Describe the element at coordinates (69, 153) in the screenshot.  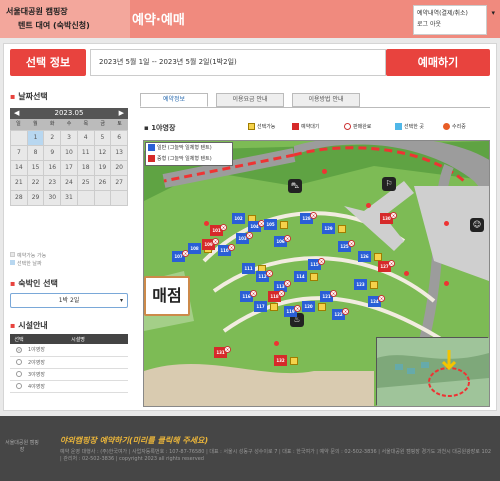
I see `calendar-day: 10` at that location.